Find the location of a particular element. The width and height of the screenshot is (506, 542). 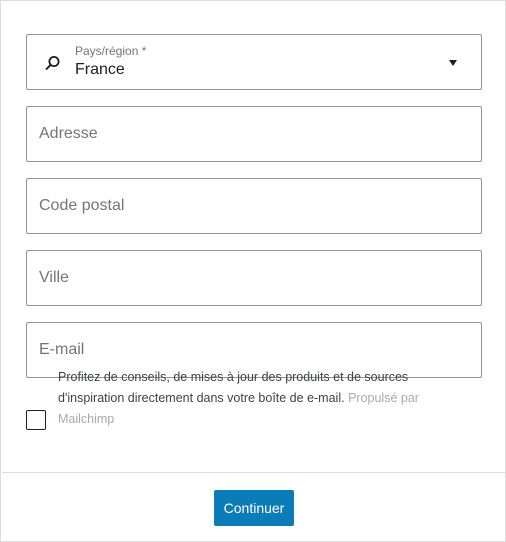

country-region-label: Pays/région * is located at coordinates (111, 51).